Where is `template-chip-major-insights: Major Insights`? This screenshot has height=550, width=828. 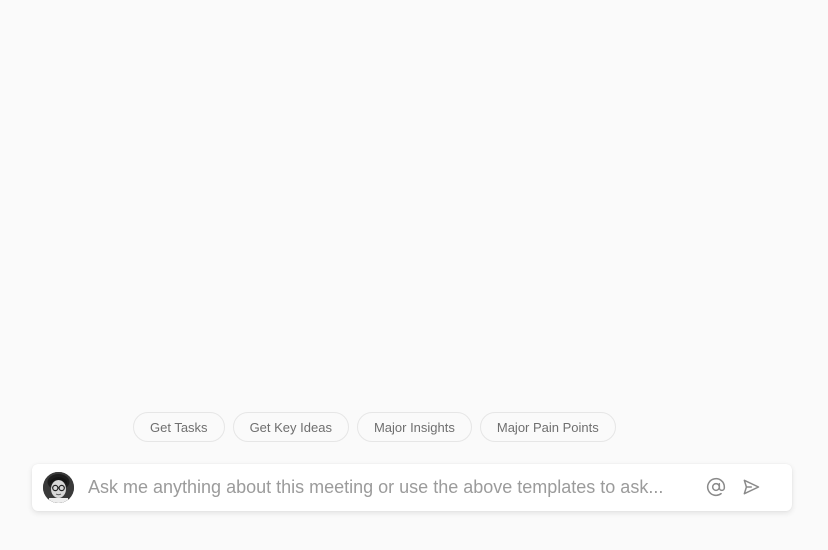
template-chip-major-insights: Major Insights is located at coordinates (414, 427).